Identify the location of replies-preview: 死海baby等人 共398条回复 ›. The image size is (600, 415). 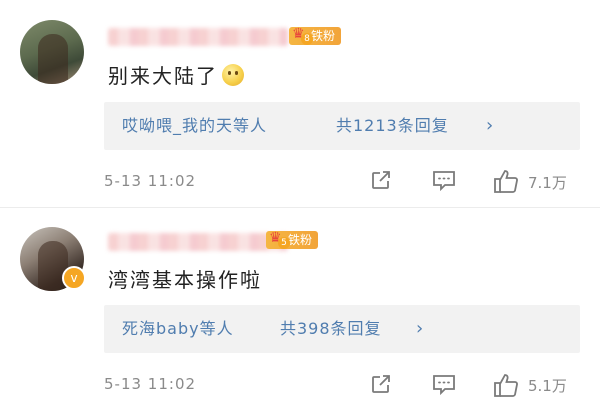
(342, 329).